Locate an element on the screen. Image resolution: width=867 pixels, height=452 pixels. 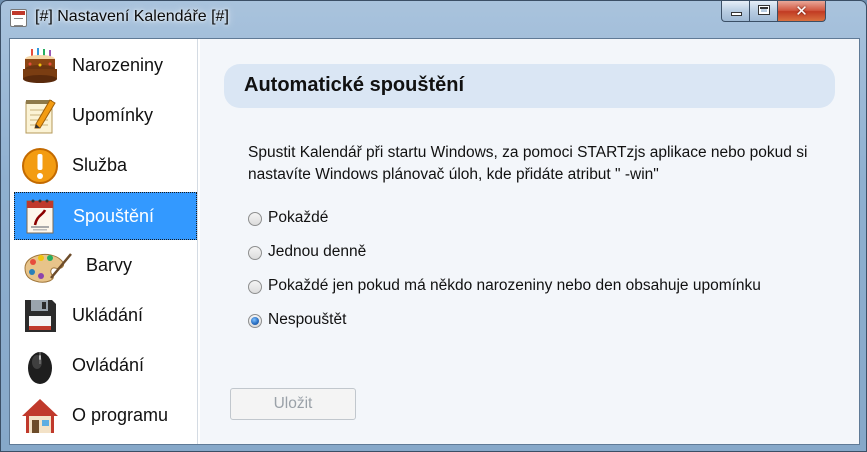
sidebar-item-label: Barvy is located at coordinates (109, 265).